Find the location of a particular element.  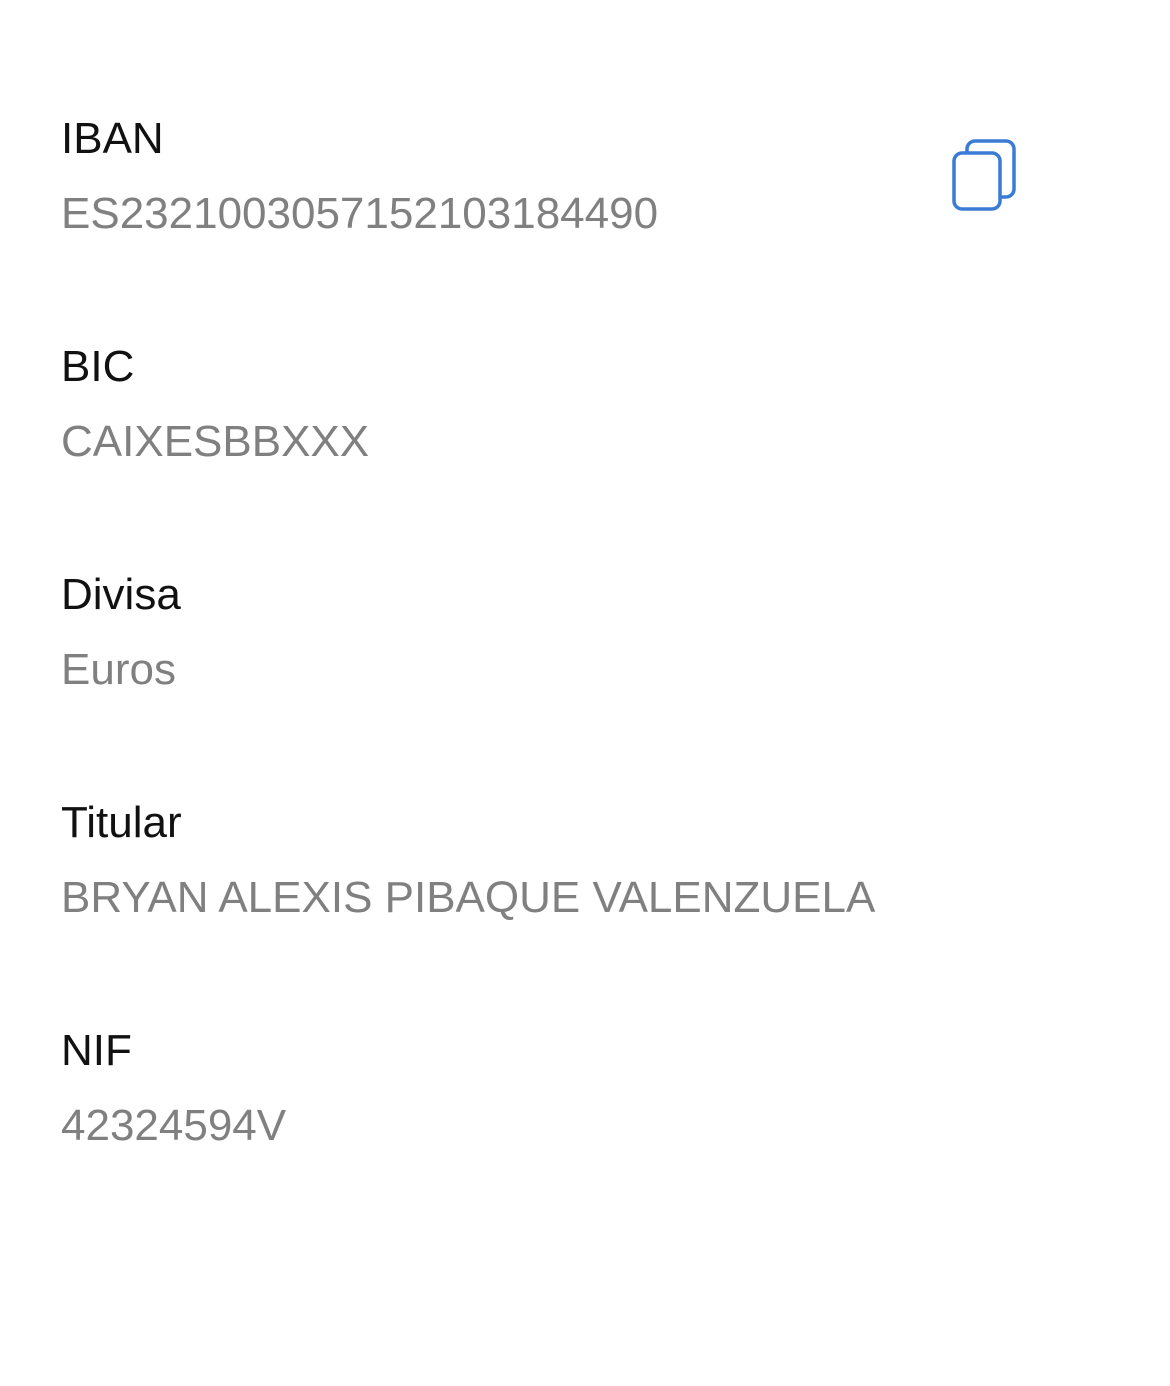

iban-value: ES2321003057152103184490 is located at coordinates (359, 214).